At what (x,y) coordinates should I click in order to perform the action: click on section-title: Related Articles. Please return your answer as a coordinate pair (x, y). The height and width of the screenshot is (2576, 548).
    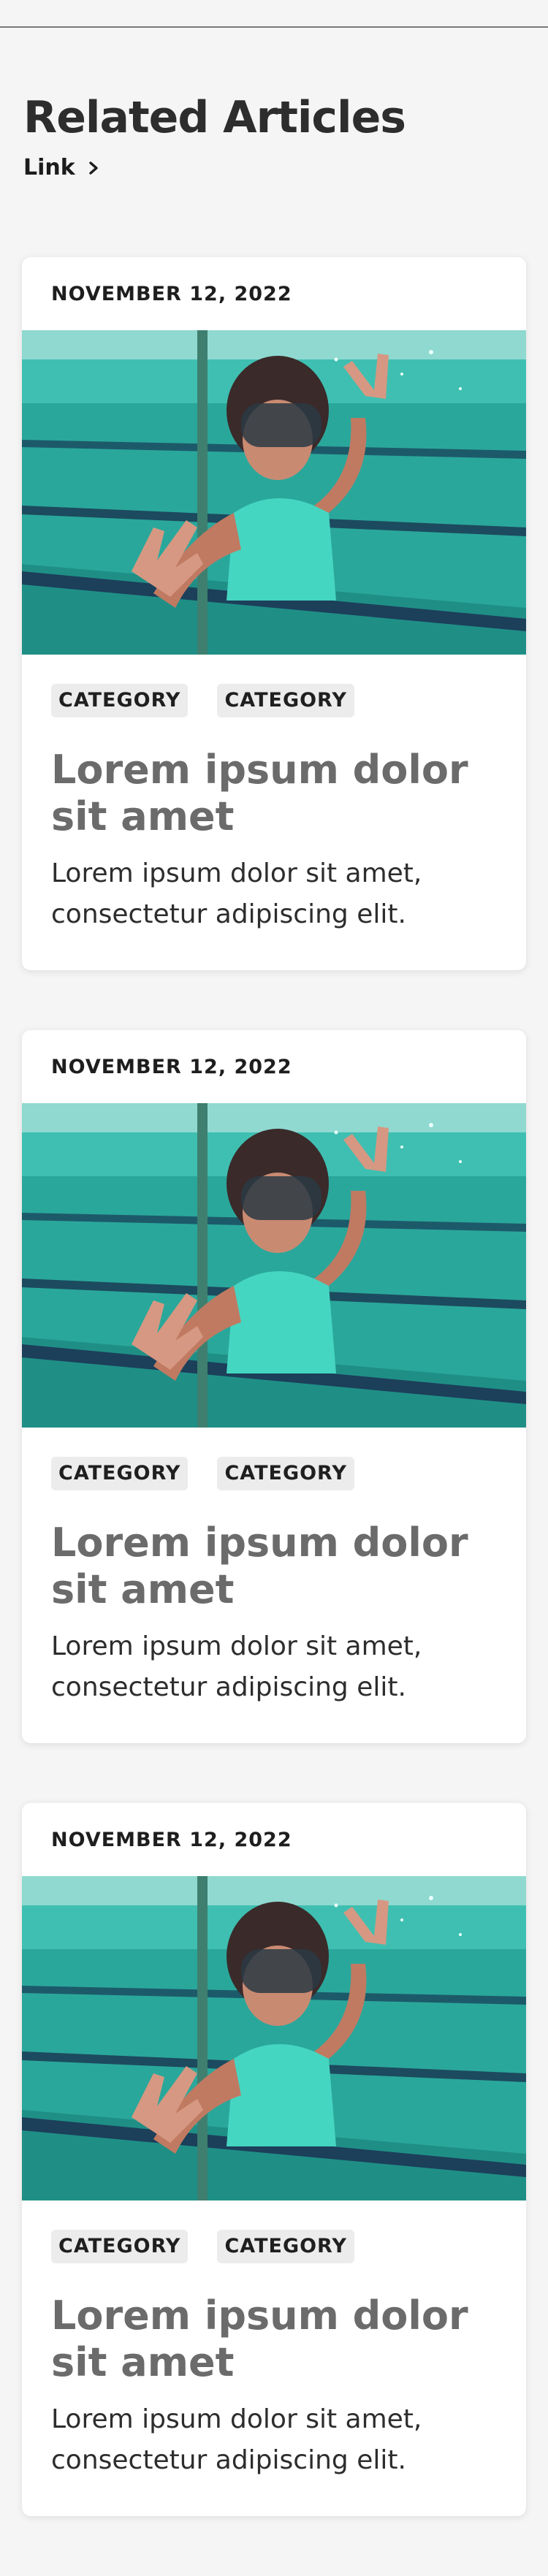
    Looking at the image, I should click on (214, 118).